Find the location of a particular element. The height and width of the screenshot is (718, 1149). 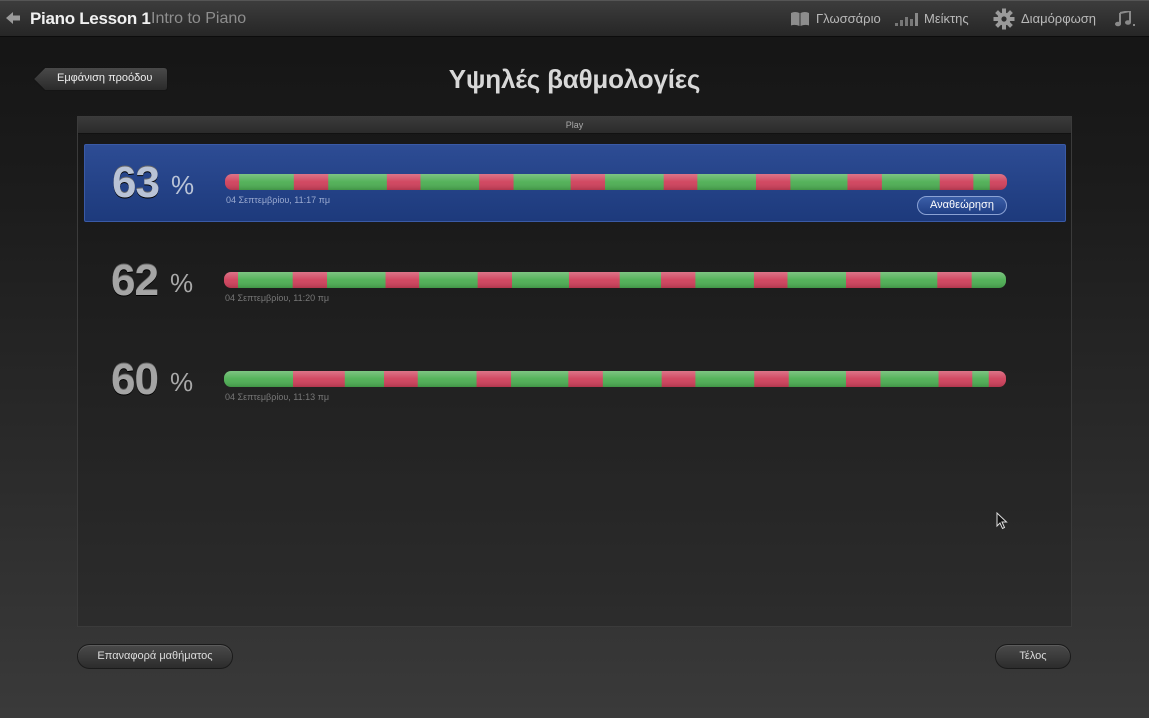

gear-icon is located at coordinates (1004, 18).